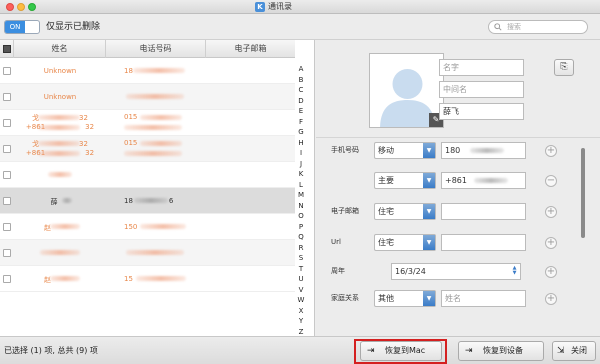 Image resolution: width=600 pixels, height=364 pixels. Describe the element at coordinates (60, 49) in the screenshot. I see `column-header-name: 姓名` at that location.